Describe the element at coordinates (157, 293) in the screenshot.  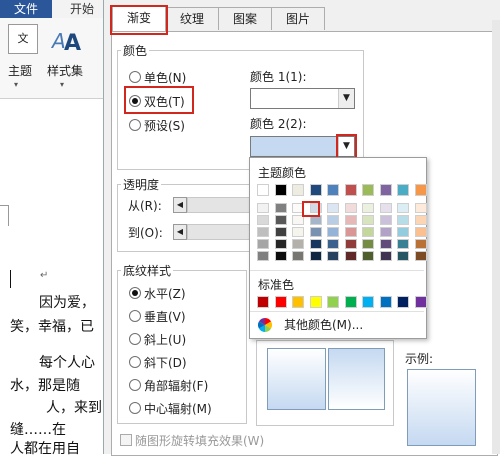
I see `shading-horizontal-radio: 水平(Z)` at that location.